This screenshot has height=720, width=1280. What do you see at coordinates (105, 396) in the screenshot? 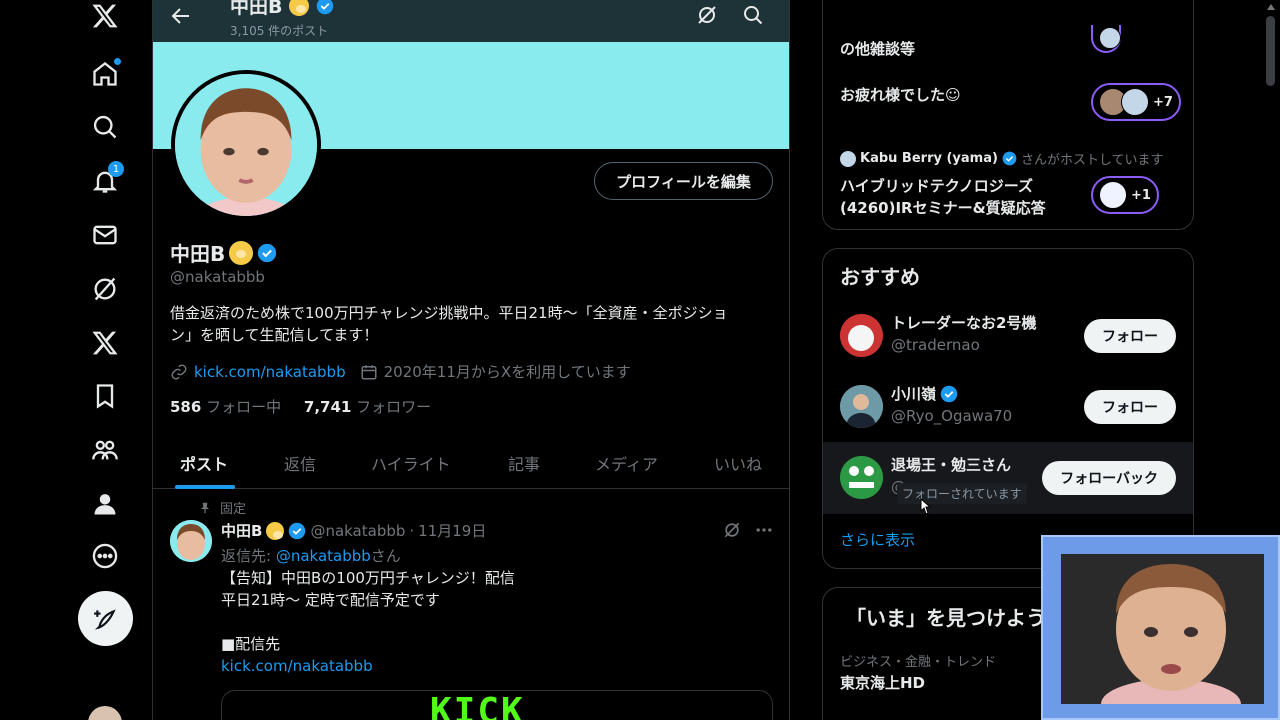
I see `bookmark-icon` at bounding box center [105, 396].